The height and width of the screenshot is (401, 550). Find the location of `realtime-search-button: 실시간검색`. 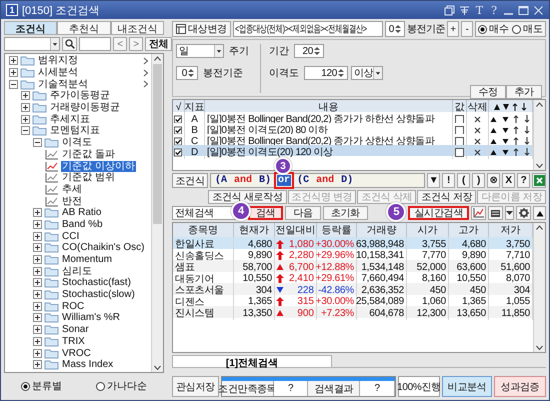

realtime-search-button: 실시간검색 is located at coordinates (438, 213).